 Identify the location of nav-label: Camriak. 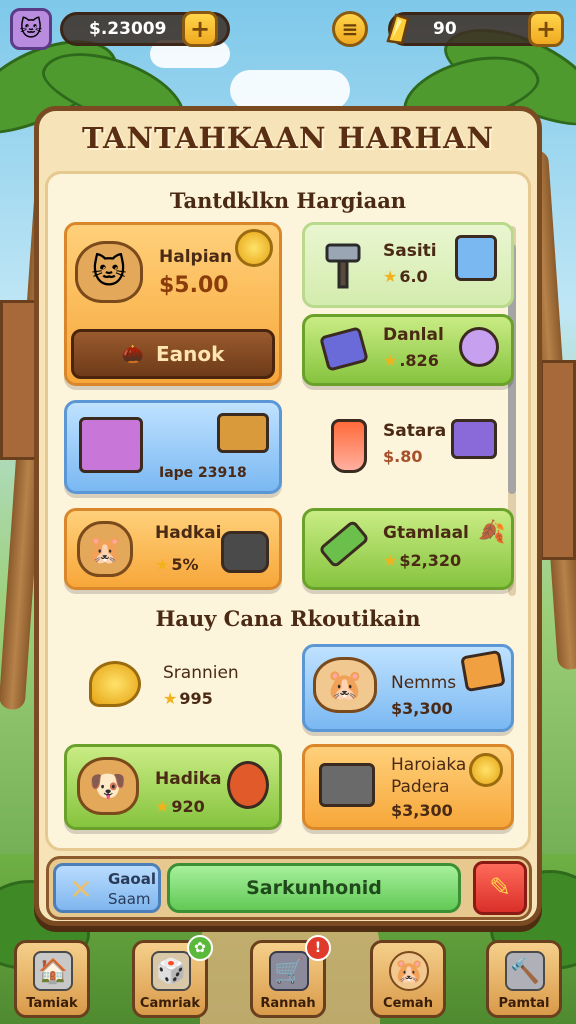
(170, 1003).